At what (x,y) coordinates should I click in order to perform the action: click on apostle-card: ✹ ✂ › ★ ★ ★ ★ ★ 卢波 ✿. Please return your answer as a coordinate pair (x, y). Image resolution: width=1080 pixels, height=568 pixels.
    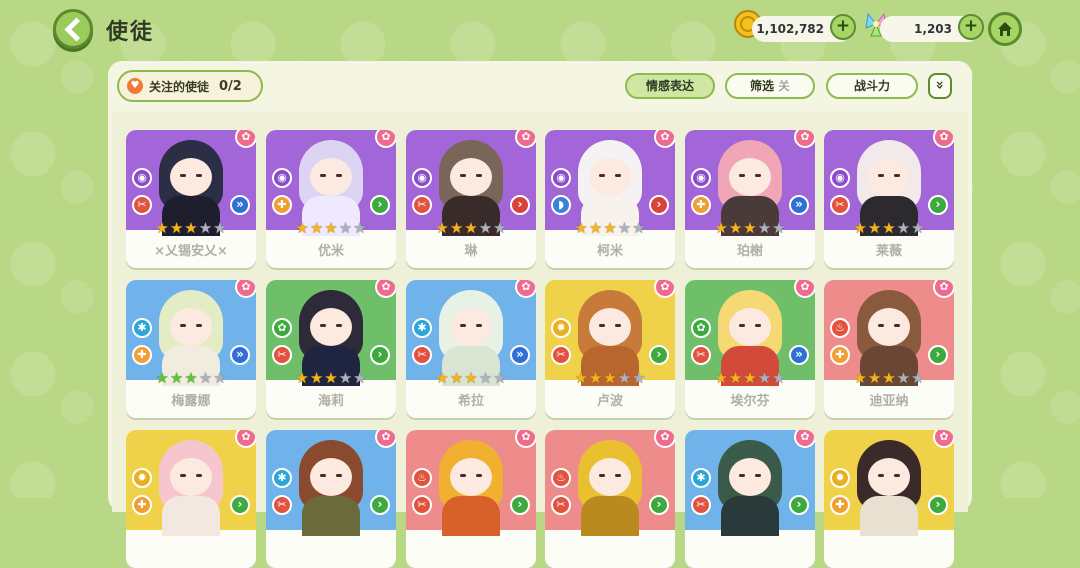
    Looking at the image, I should click on (610, 349).